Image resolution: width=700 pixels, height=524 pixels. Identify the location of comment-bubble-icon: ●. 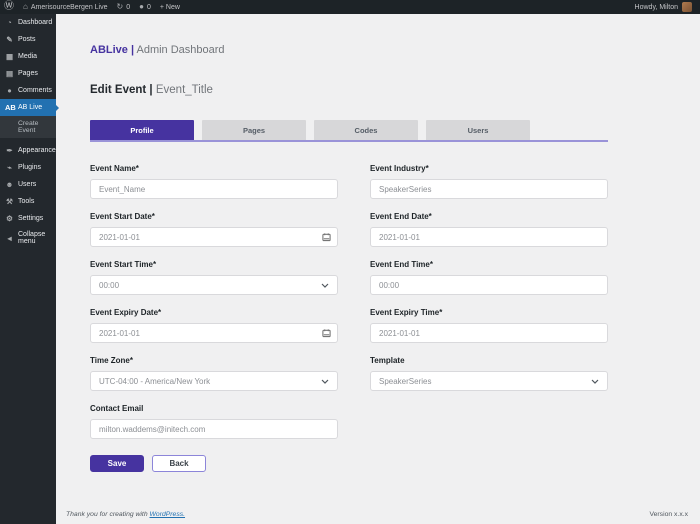
(141, 6).